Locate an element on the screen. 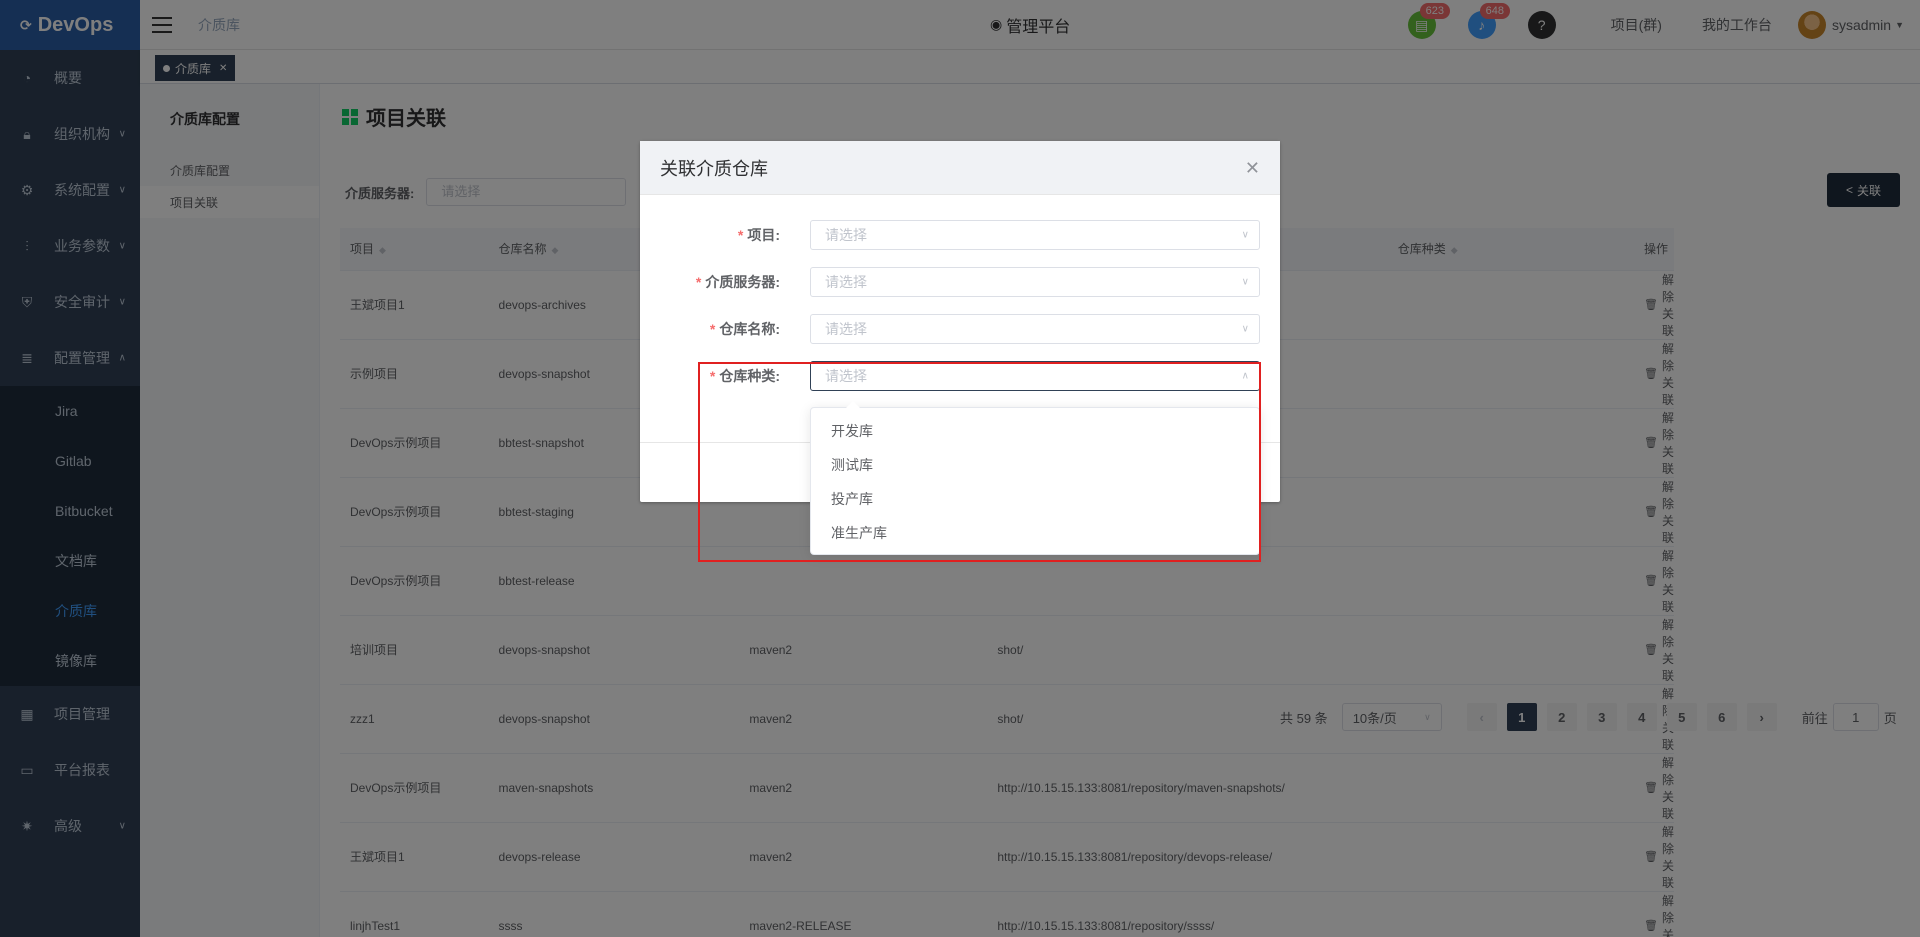 This screenshot has height=937, width=1920. form-row-server: * 介质服务器: 请选择 ∨ is located at coordinates (960, 282).